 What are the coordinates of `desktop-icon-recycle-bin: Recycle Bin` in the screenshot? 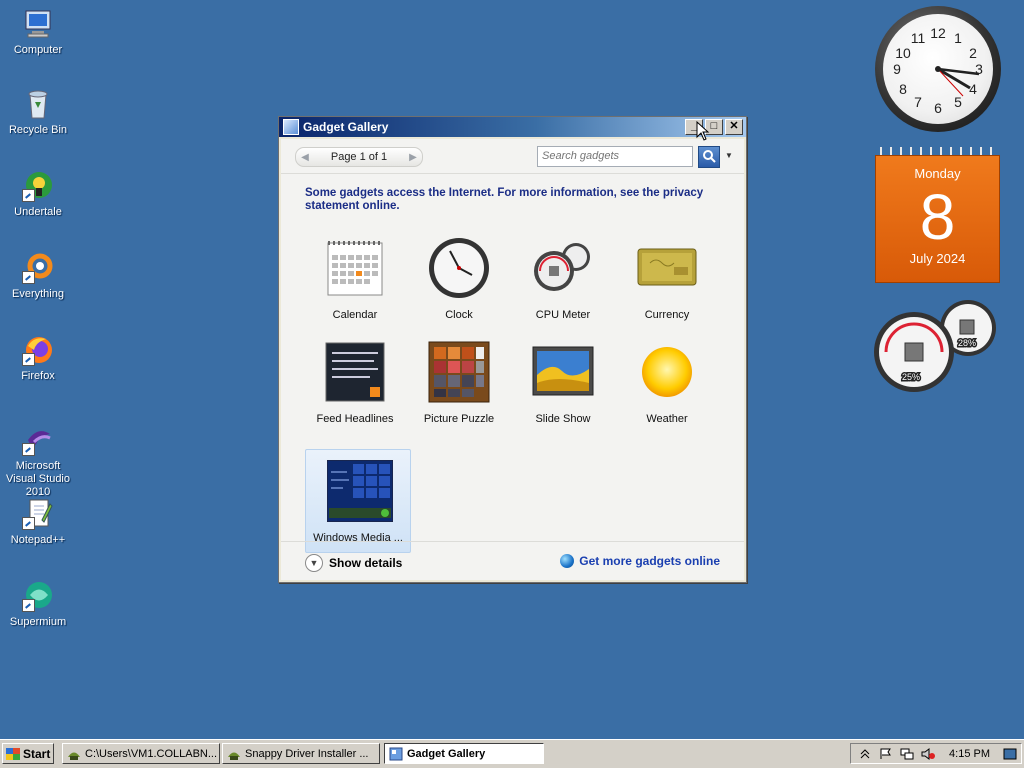 It's located at (38, 112).